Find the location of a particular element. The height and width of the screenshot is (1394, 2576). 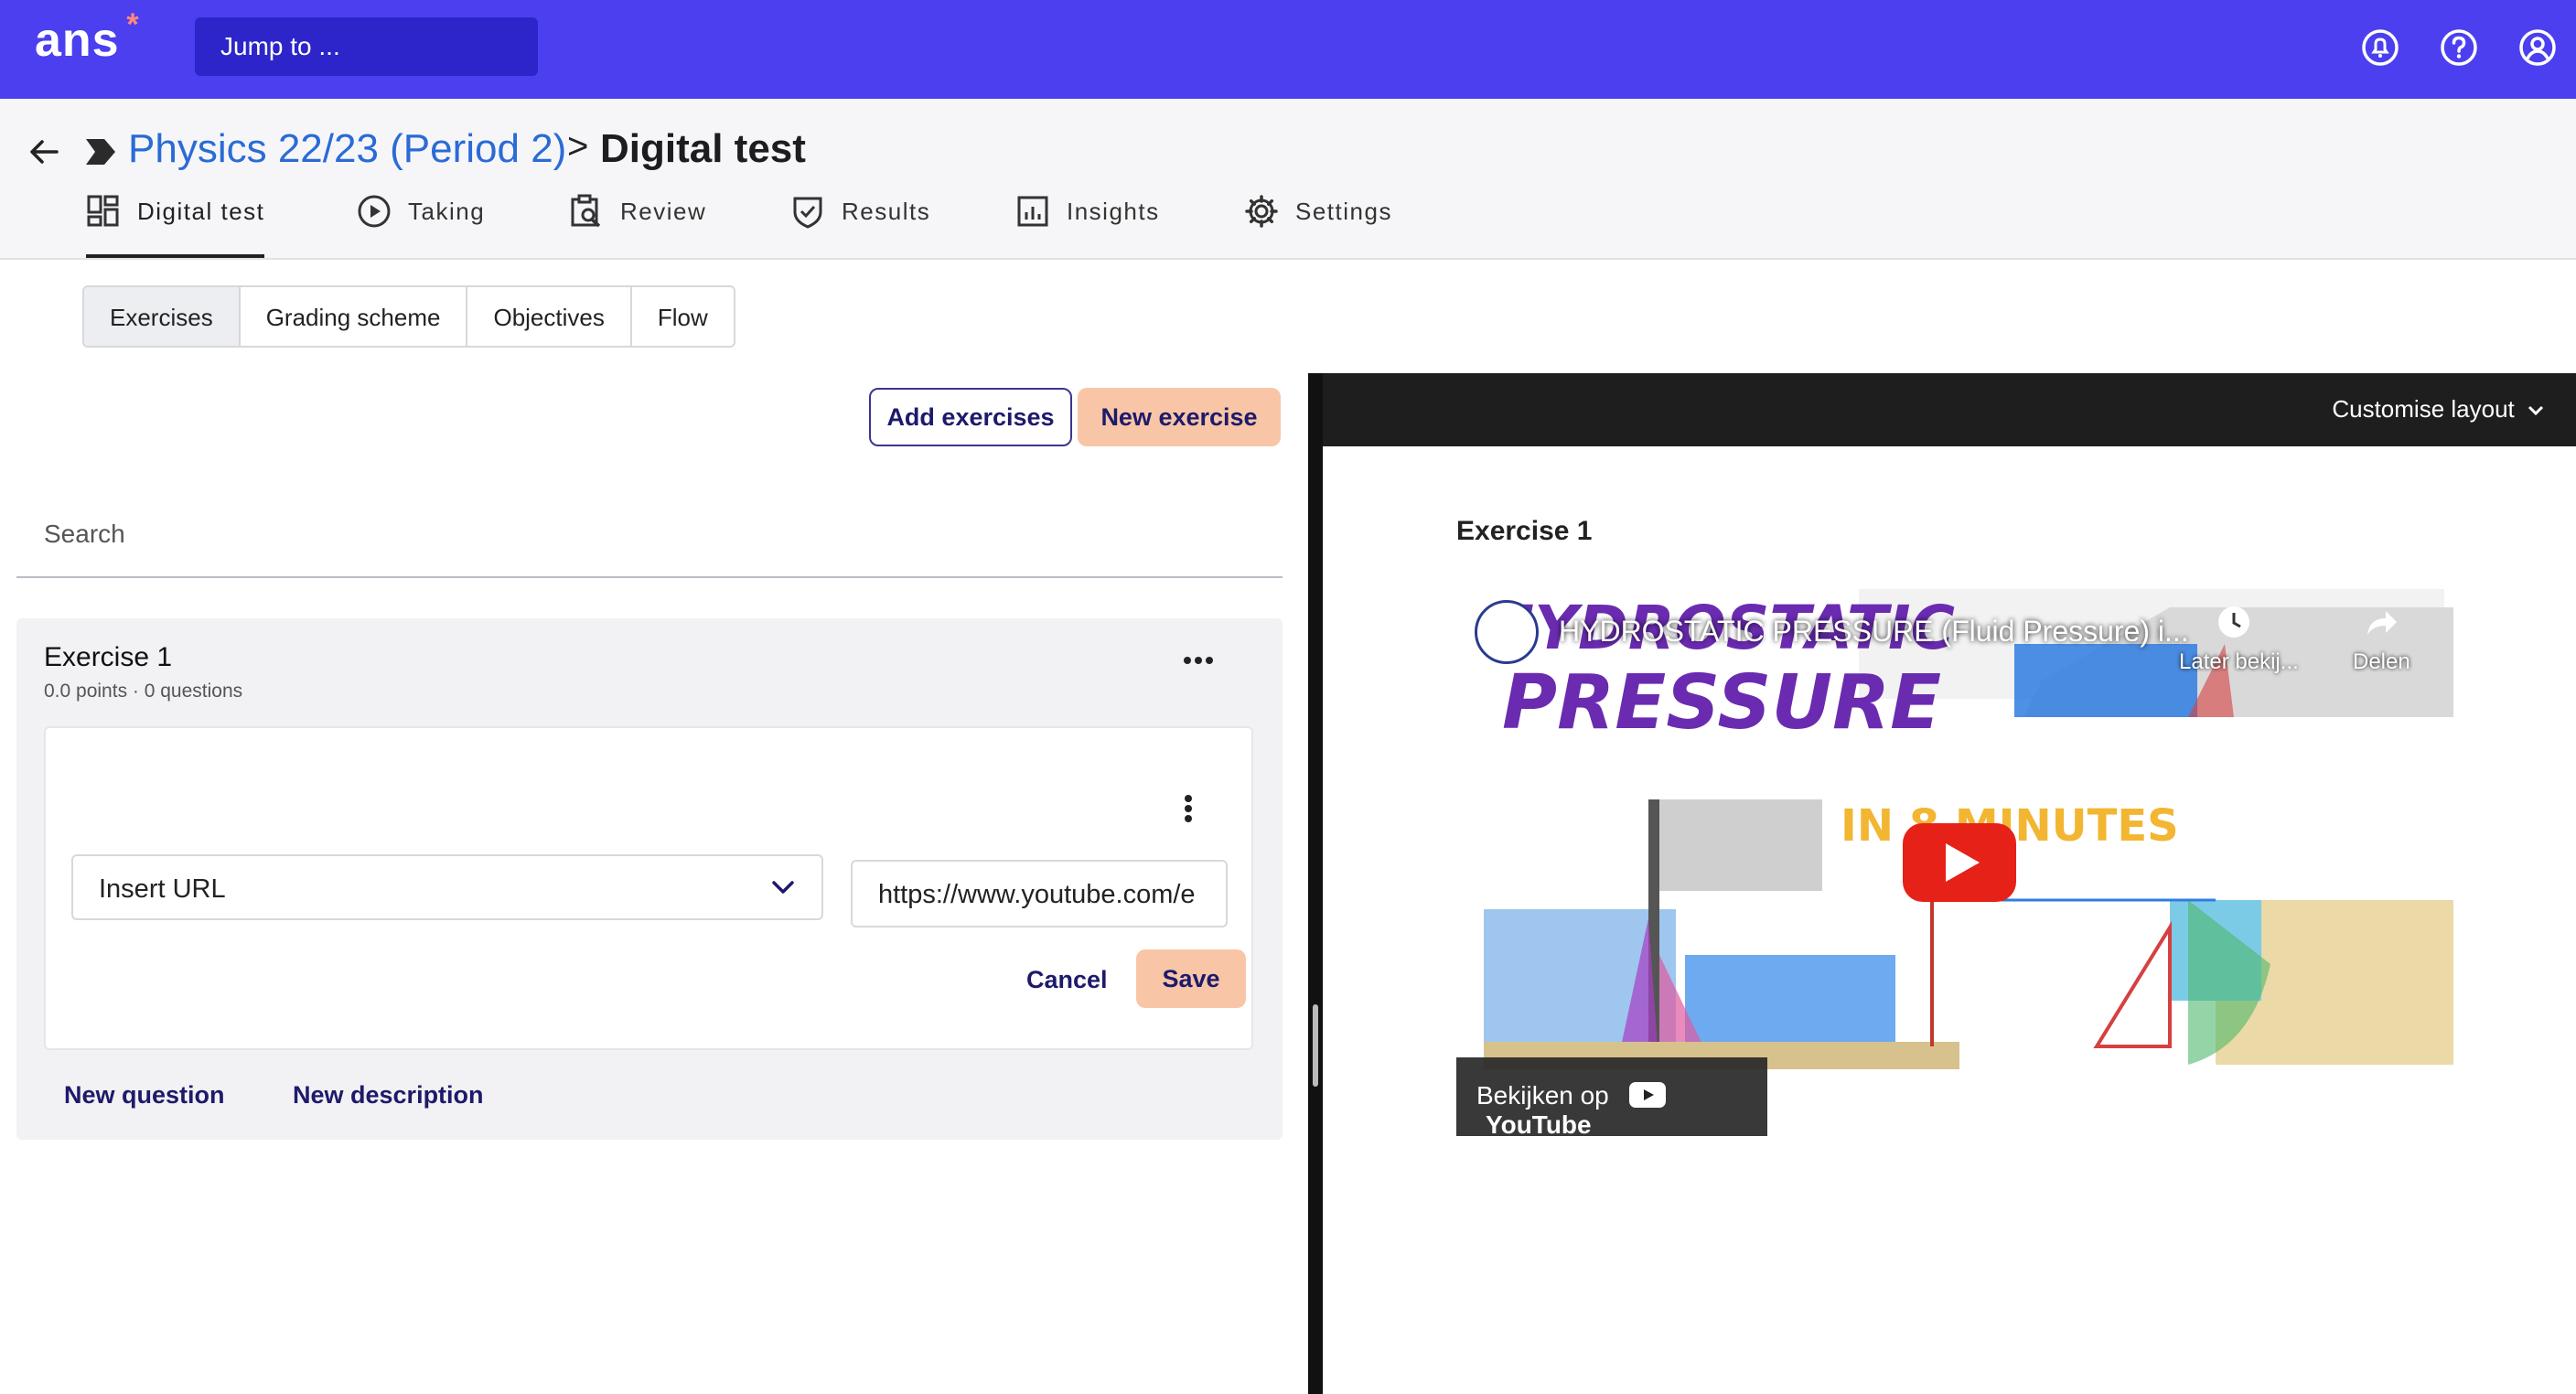

subtab-exercises: Exercises is located at coordinates (163, 316).